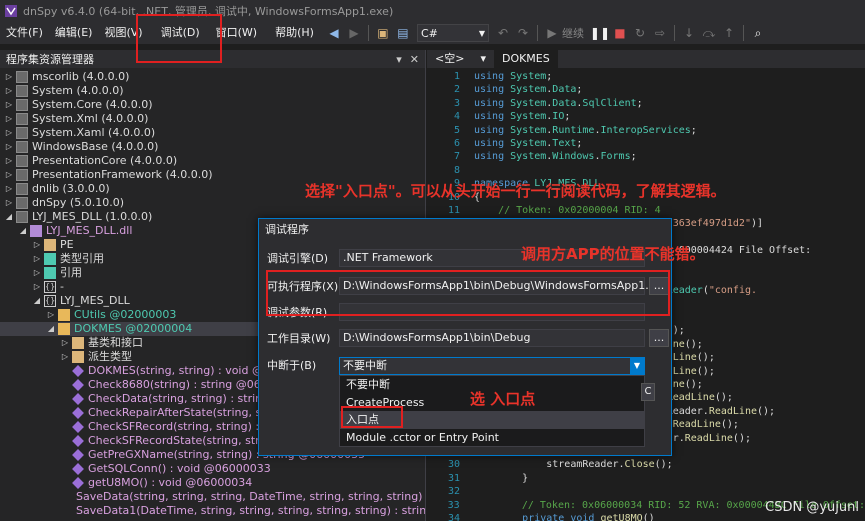 This screenshot has width=865, height=521. Describe the element at coordinates (403, 33) in the screenshot. I see `save-all-icon: ▤` at that location.